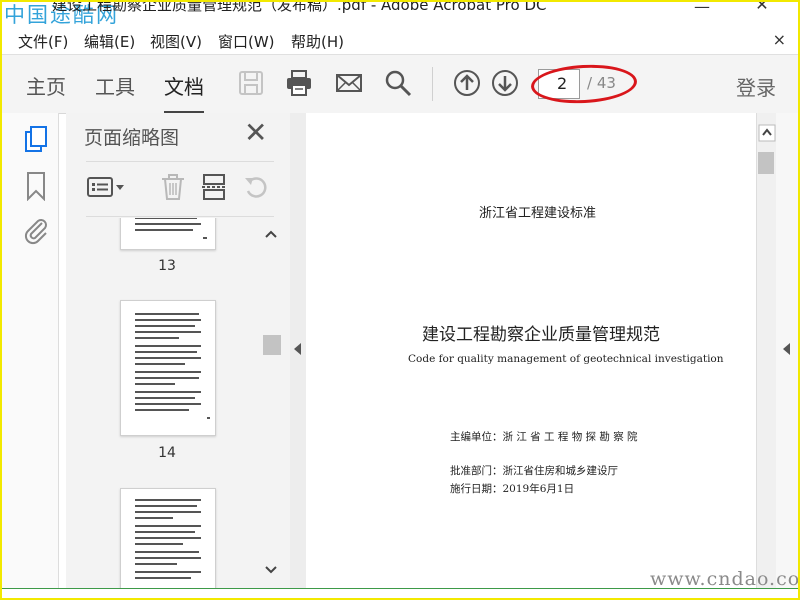 This screenshot has width=800, height=600. What do you see at coordinates (36, 186) in the screenshot?
I see `bookmarks-icon` at bounding box center [36, 186].